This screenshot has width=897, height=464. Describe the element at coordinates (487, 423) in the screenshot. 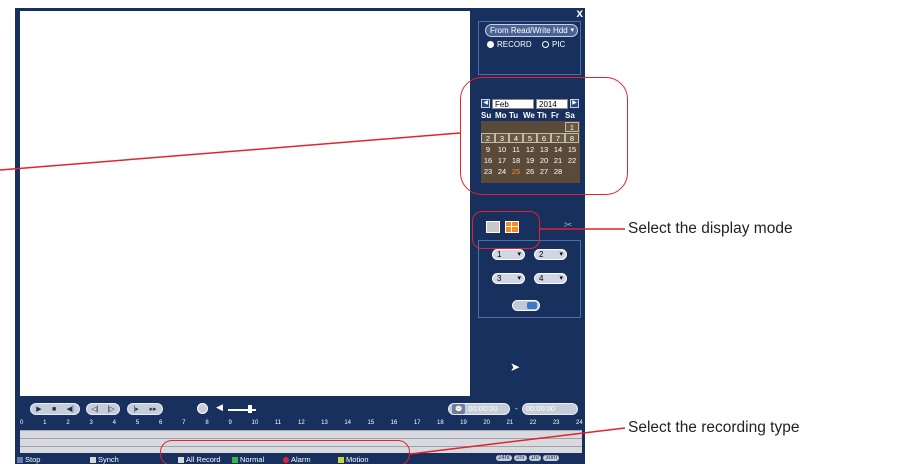

I see `timeline-hour-label: 20` at that location.